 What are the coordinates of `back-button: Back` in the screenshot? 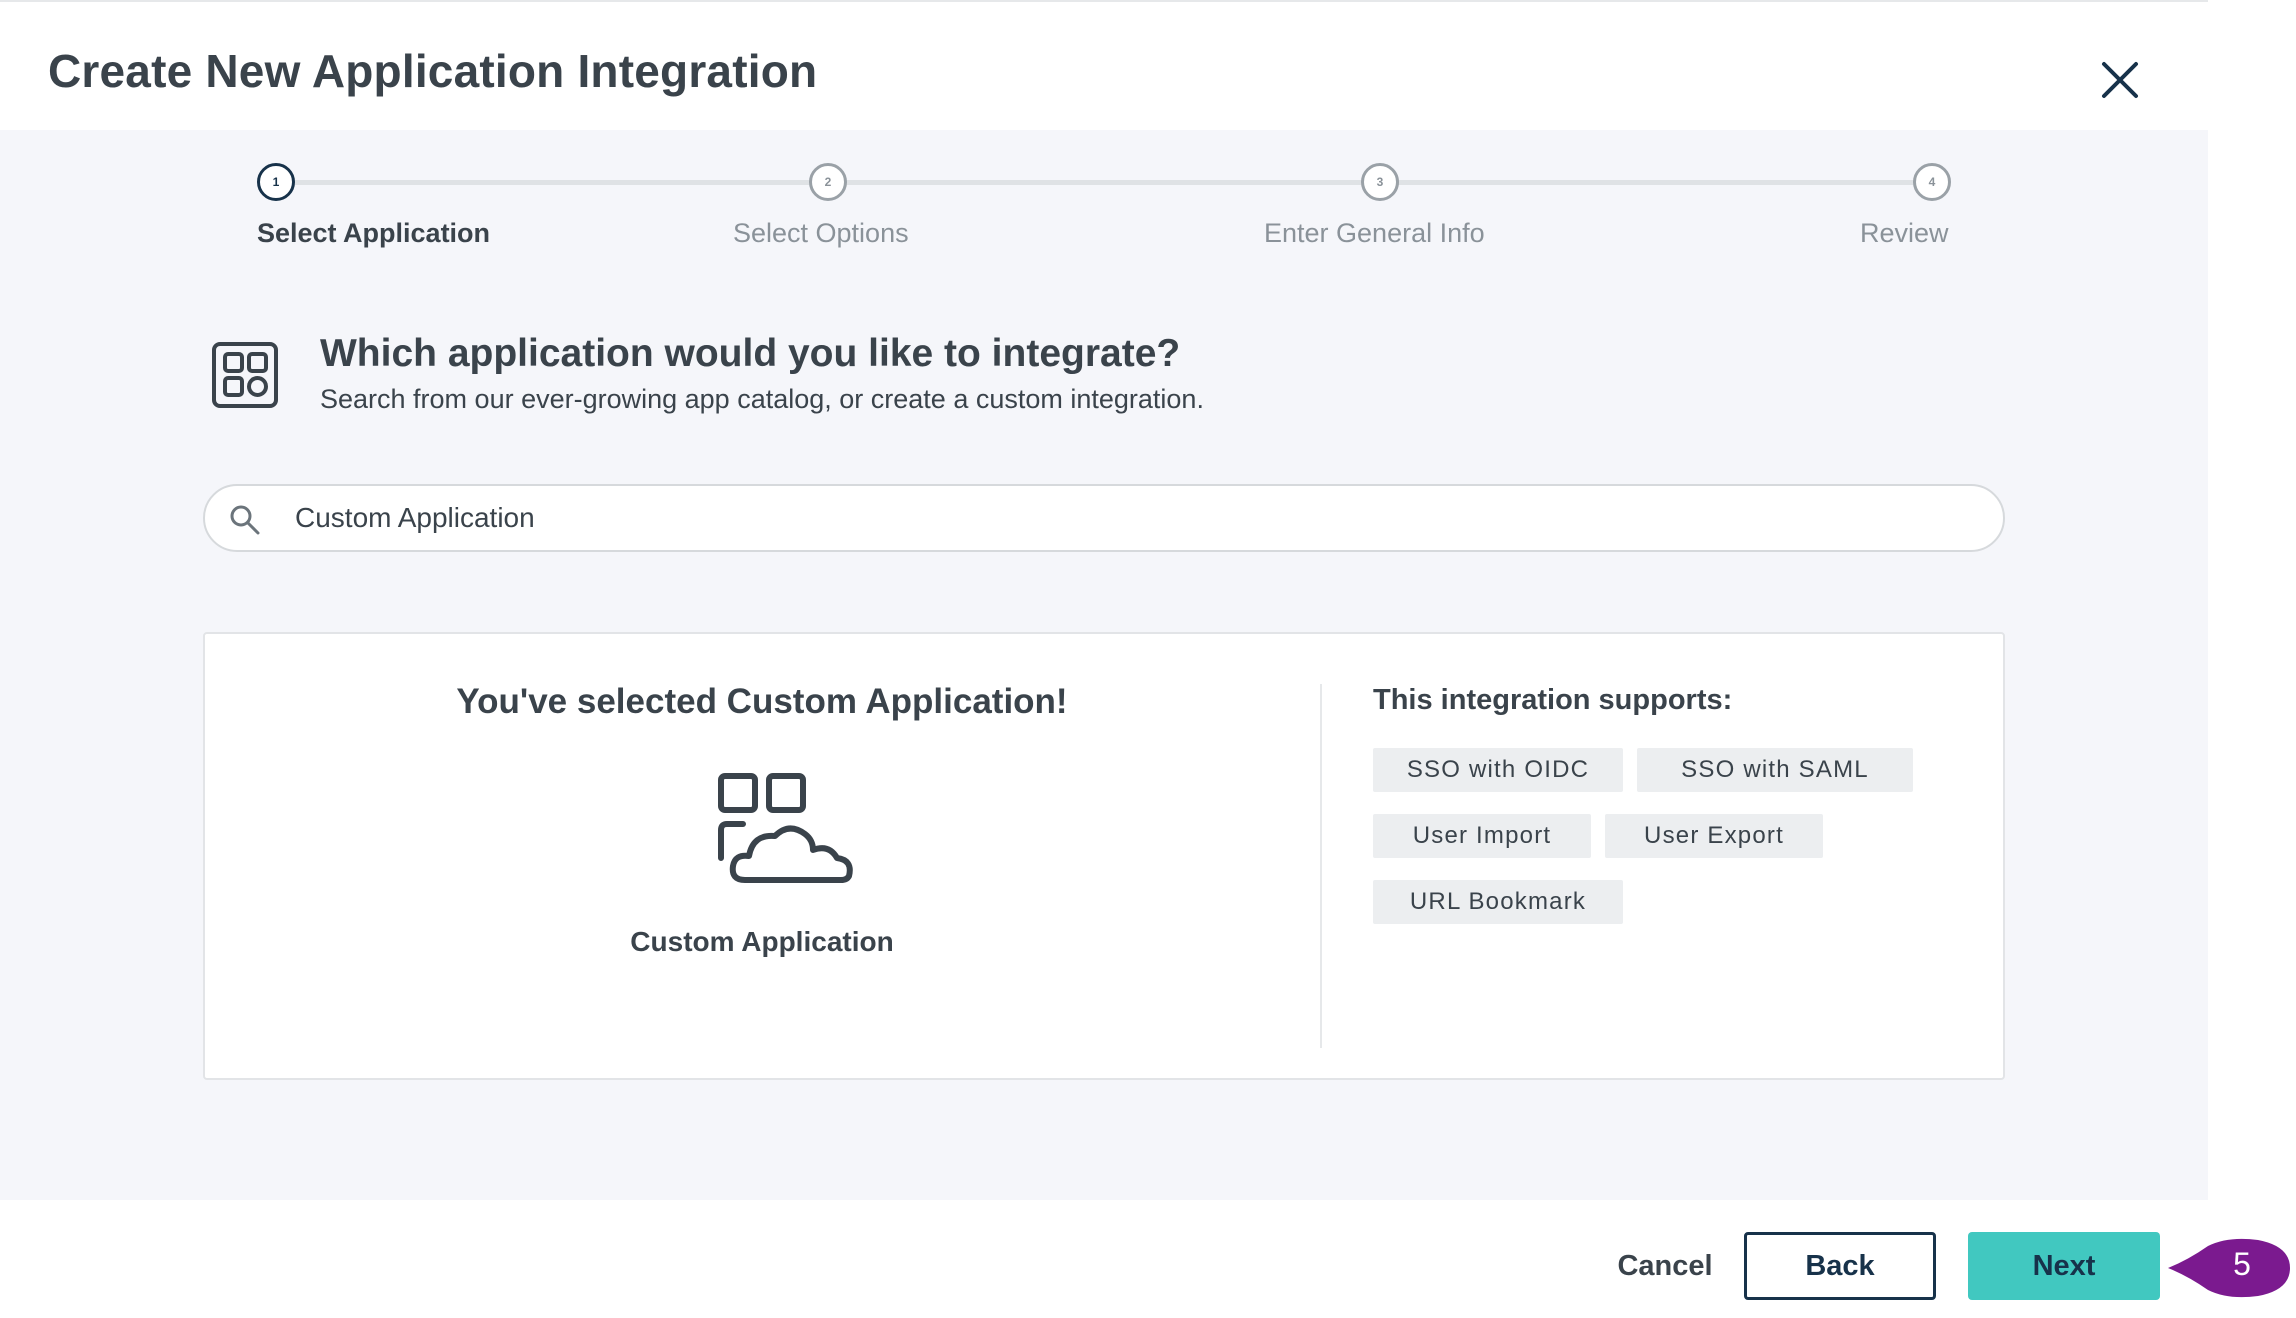 It's located at (1840, 1266).